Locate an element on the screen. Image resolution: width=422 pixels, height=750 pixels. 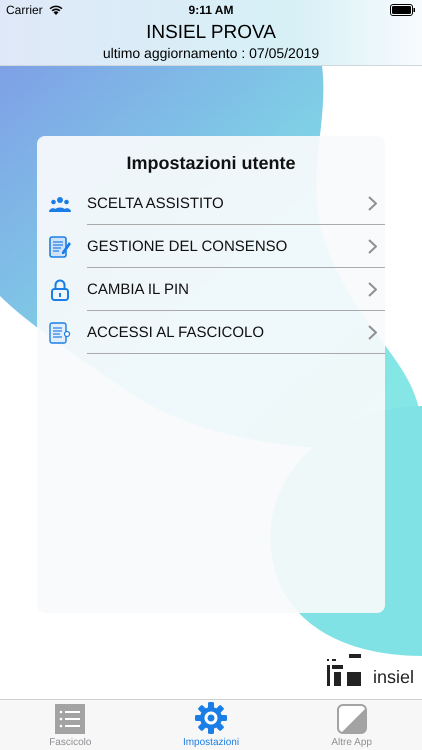
item-label: ACCESSI AL FASCICOLO is located at coordinates (175, 332).